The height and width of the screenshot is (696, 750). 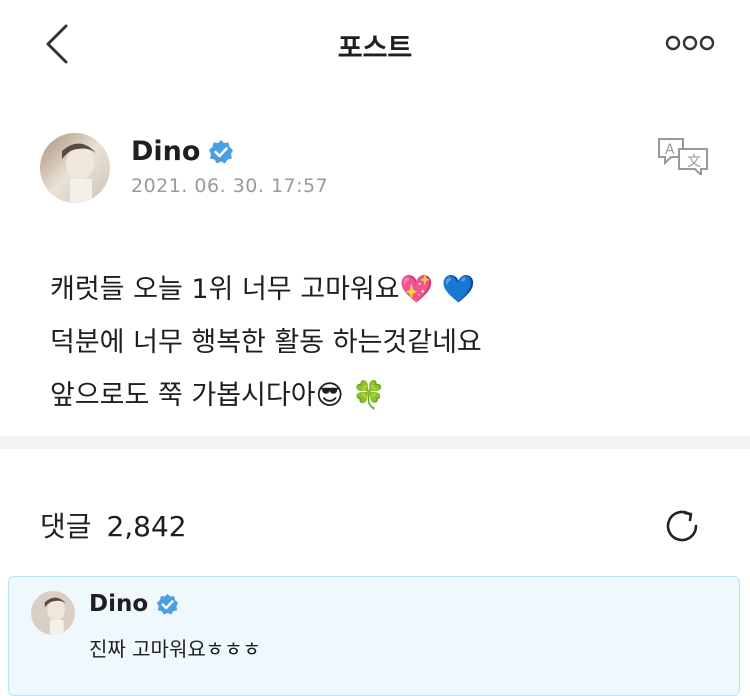 I want to click on translate-button: A 文, so click(x=683, y=156).